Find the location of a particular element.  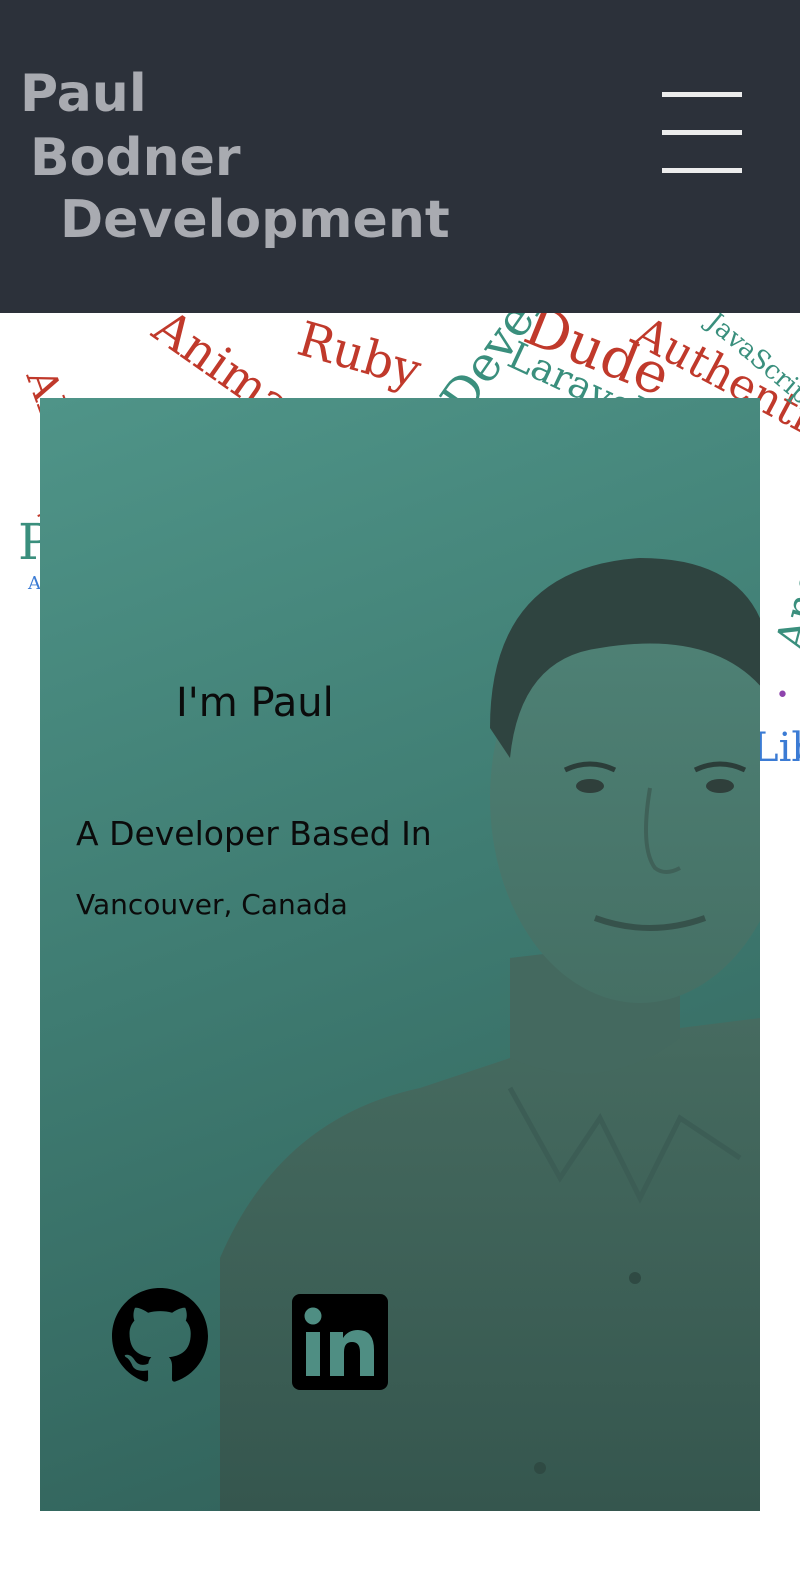

cloud-word: Angular is located at coordinates (783, 567).